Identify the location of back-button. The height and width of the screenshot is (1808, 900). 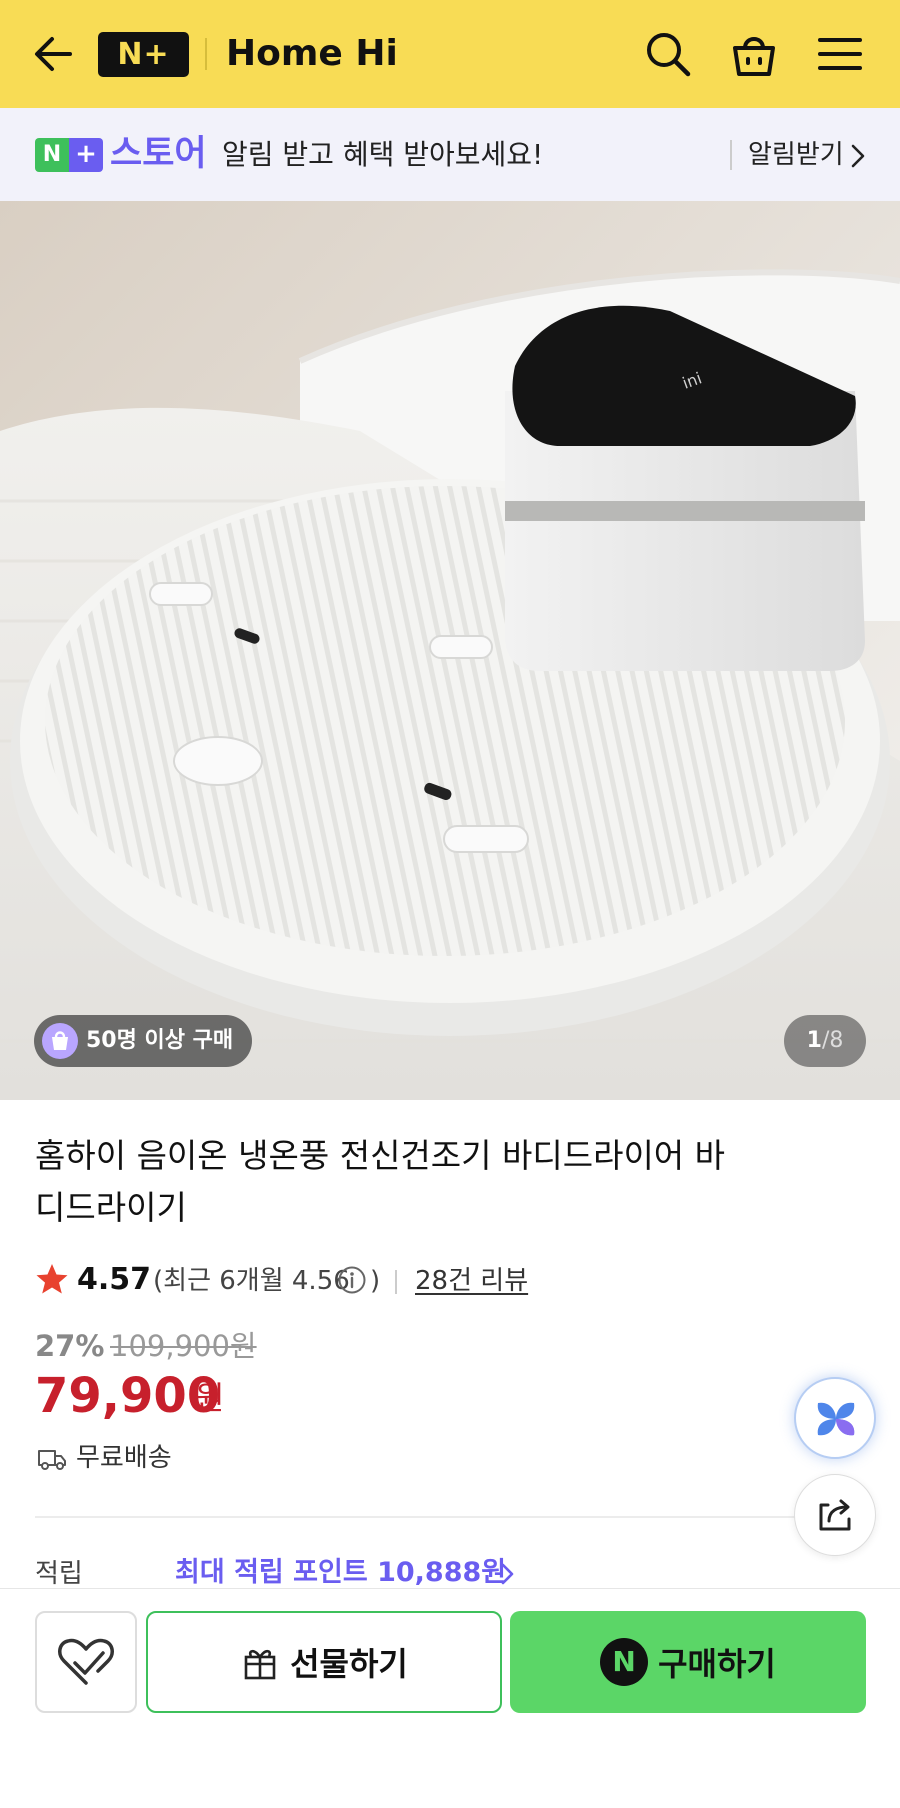
(54, 54).